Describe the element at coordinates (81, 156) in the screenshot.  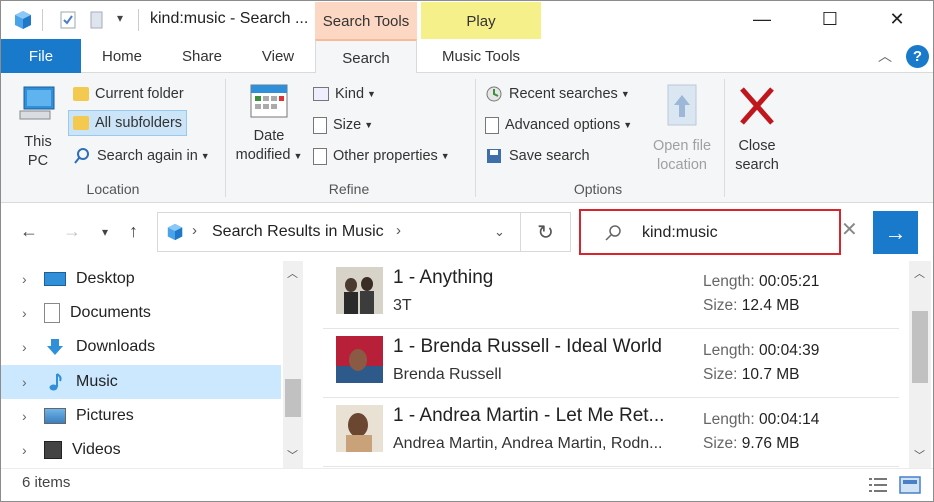
I see `search-folder-icon` at that location.